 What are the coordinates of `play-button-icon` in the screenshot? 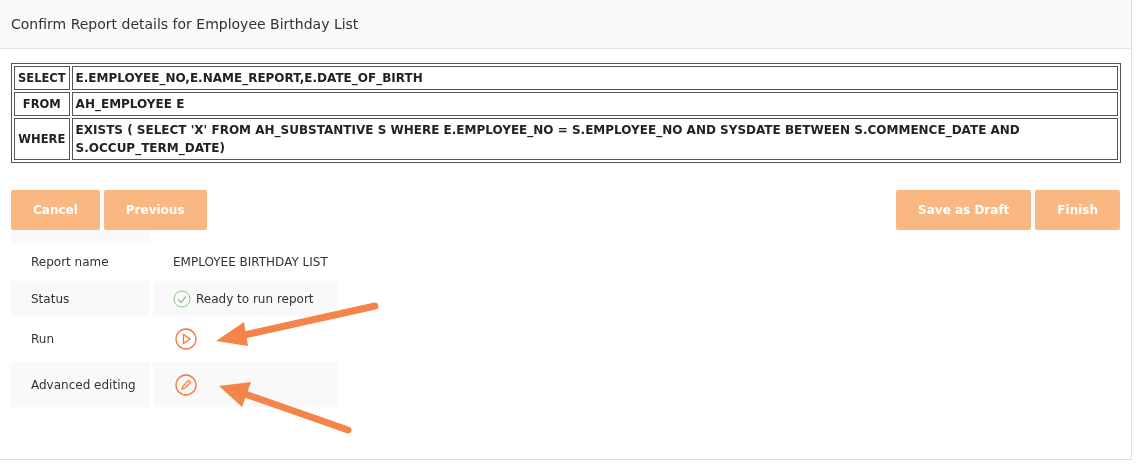 It's located at (186, 339).